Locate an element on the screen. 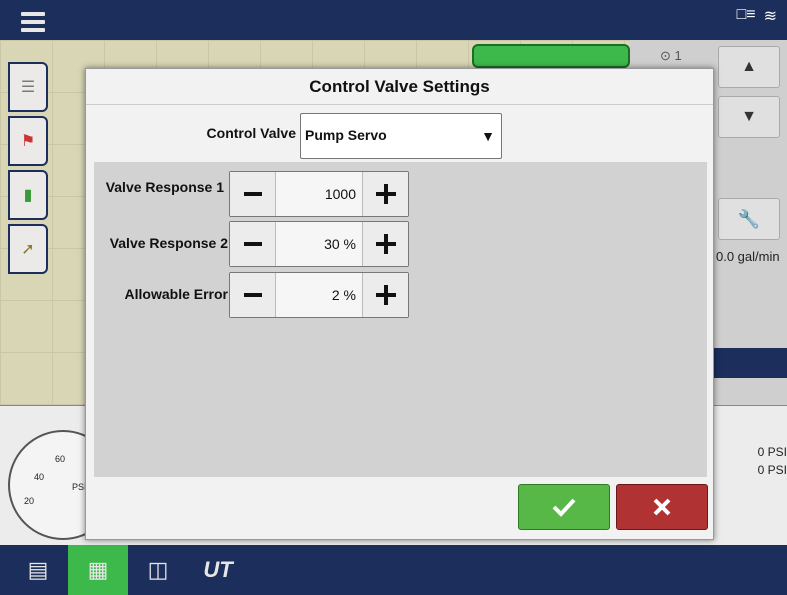 The width and height of the screenshot is (787, 595). document-icon: ▤ is located at coordinates (38, 569).